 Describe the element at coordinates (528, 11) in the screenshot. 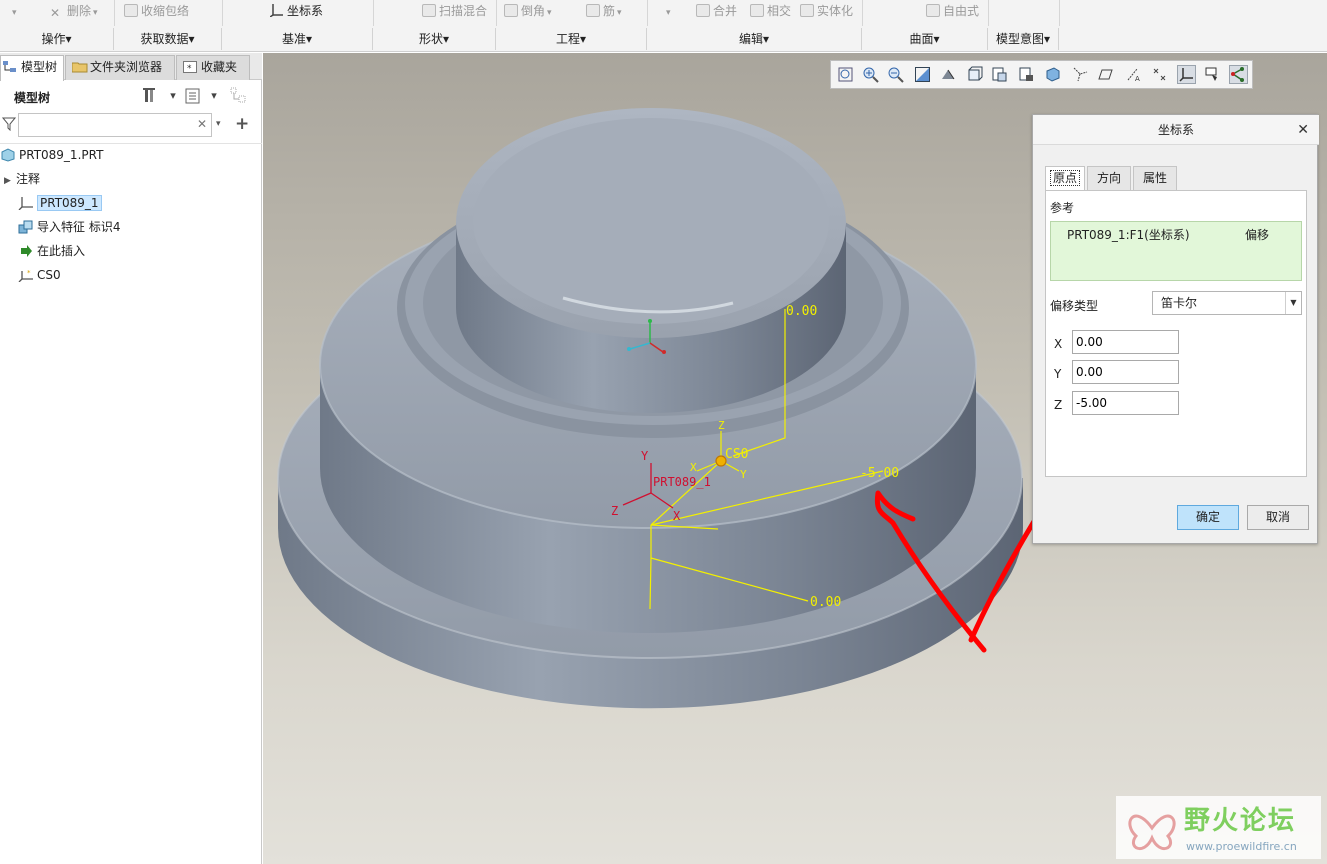

I see `chamfer-button: 倒角 ▾` at that location.